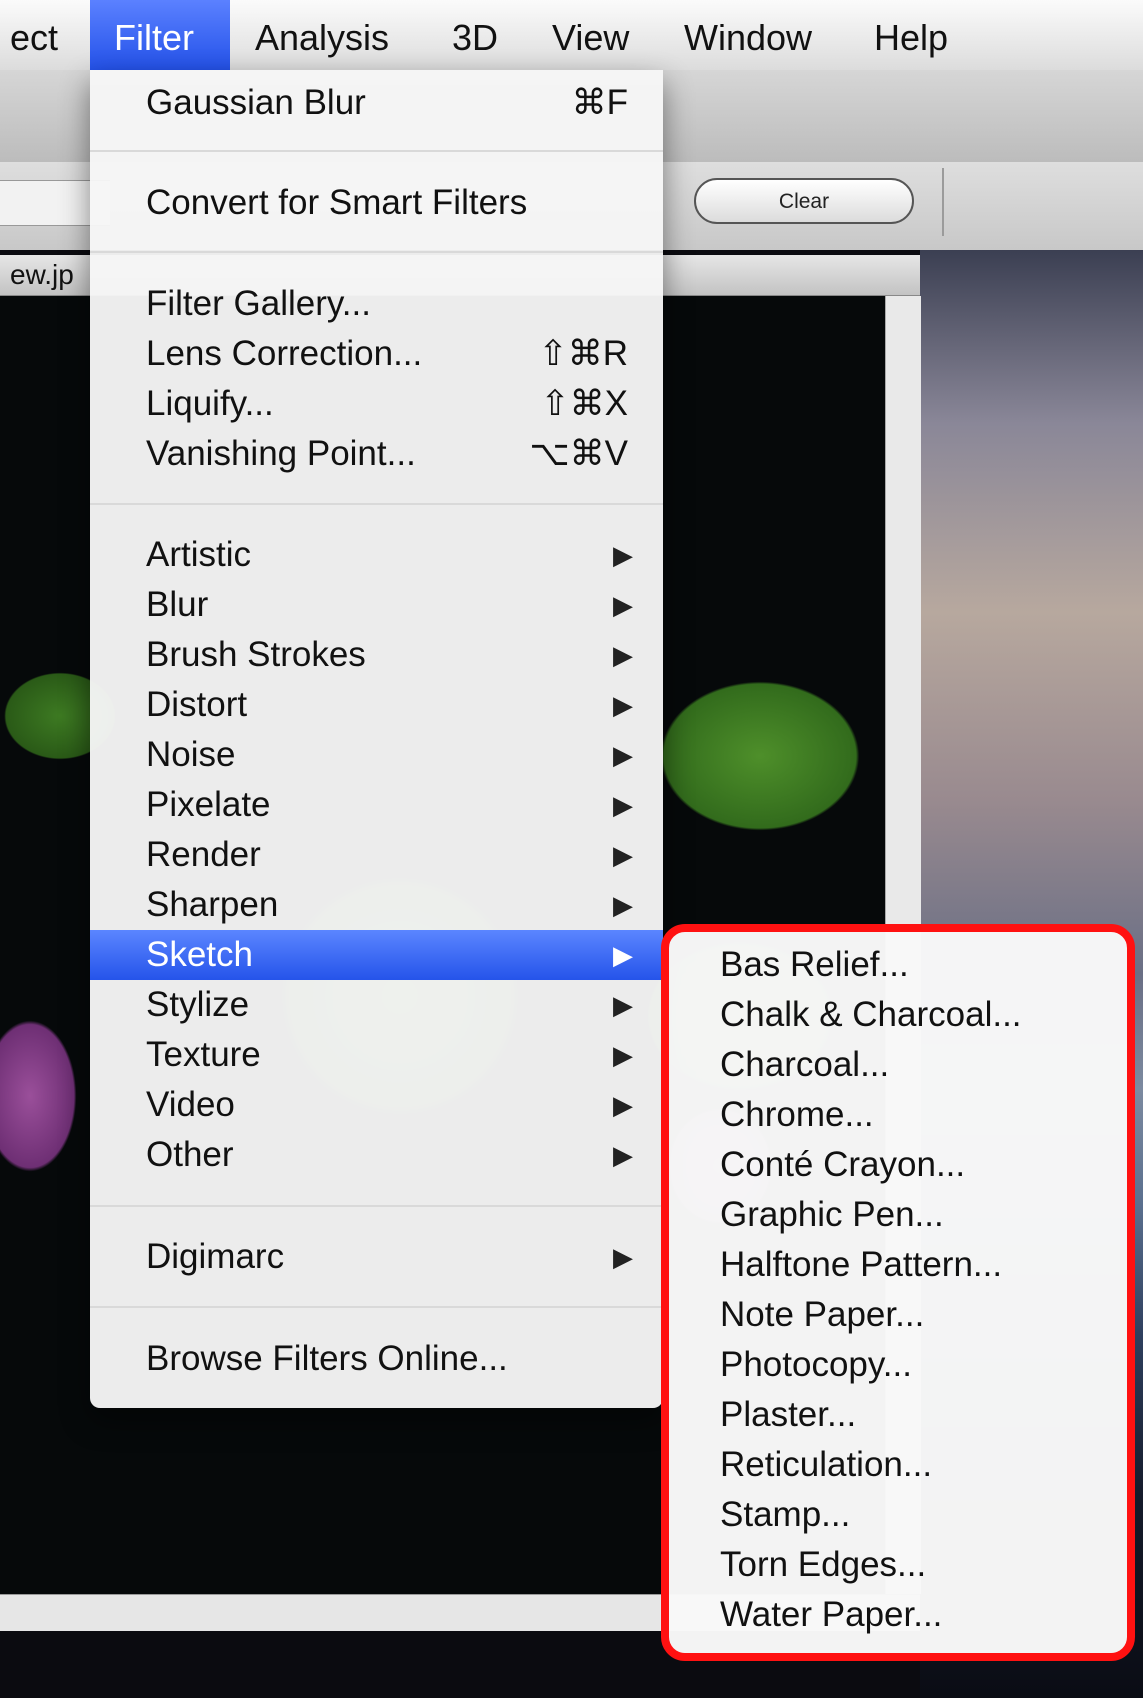 This screenshot has height=1698, width=1143. What do you see at coordinates (203, 854) in the screenshot?
I see `menu-item-label: Render` at bounding box center [203, 854].